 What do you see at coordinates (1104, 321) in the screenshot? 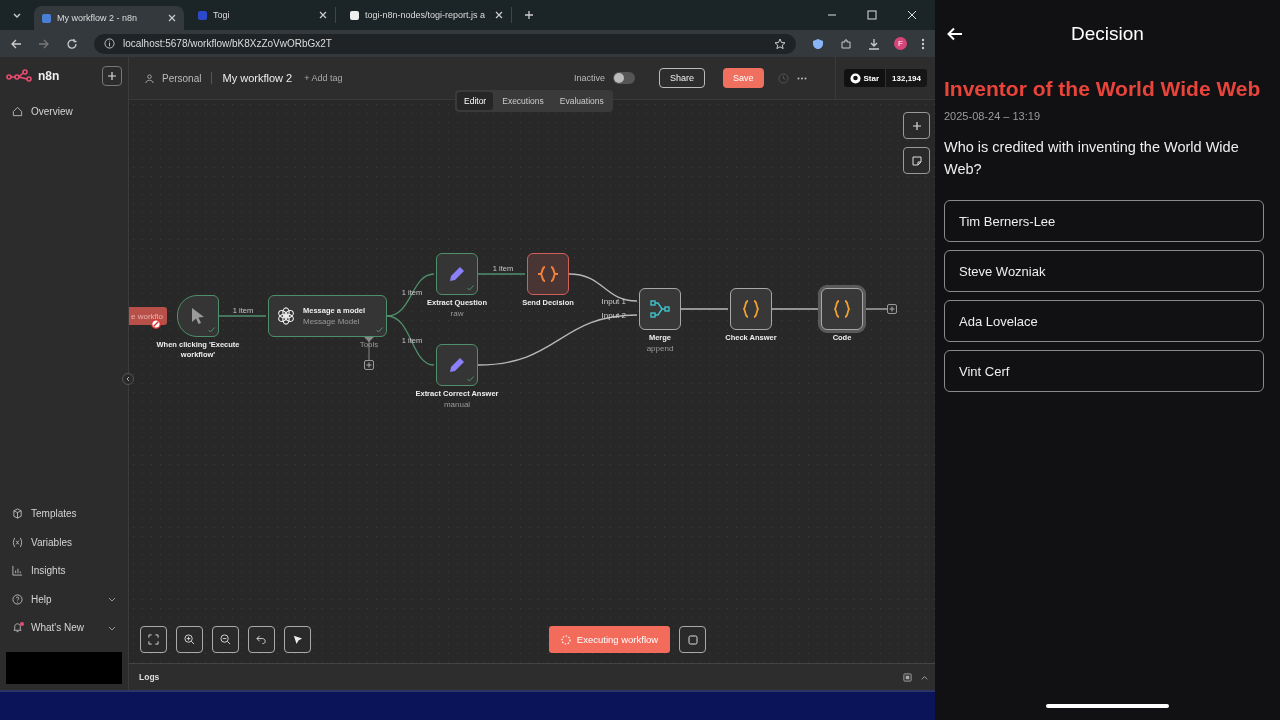
I see `answer-option: Ada Lovelace` at bounding box center [1104, 321].